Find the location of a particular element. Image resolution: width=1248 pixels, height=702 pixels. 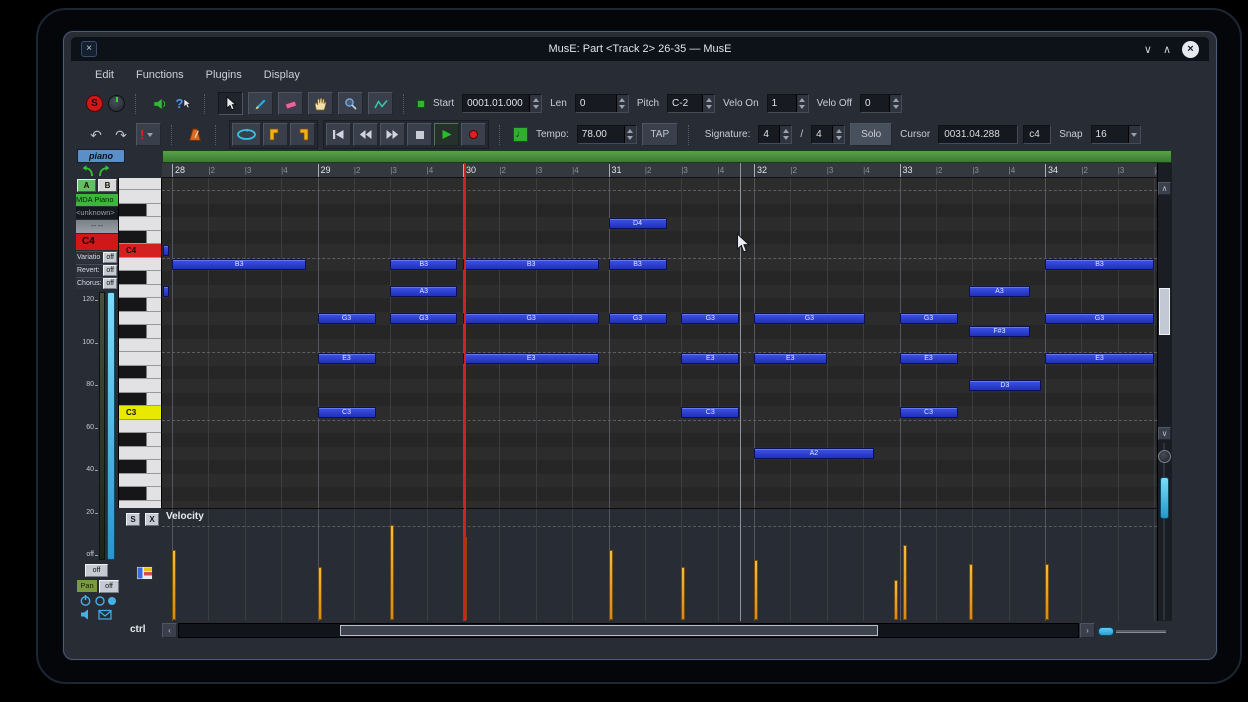

variation-off-button: off is located at coordinates (110, 257).